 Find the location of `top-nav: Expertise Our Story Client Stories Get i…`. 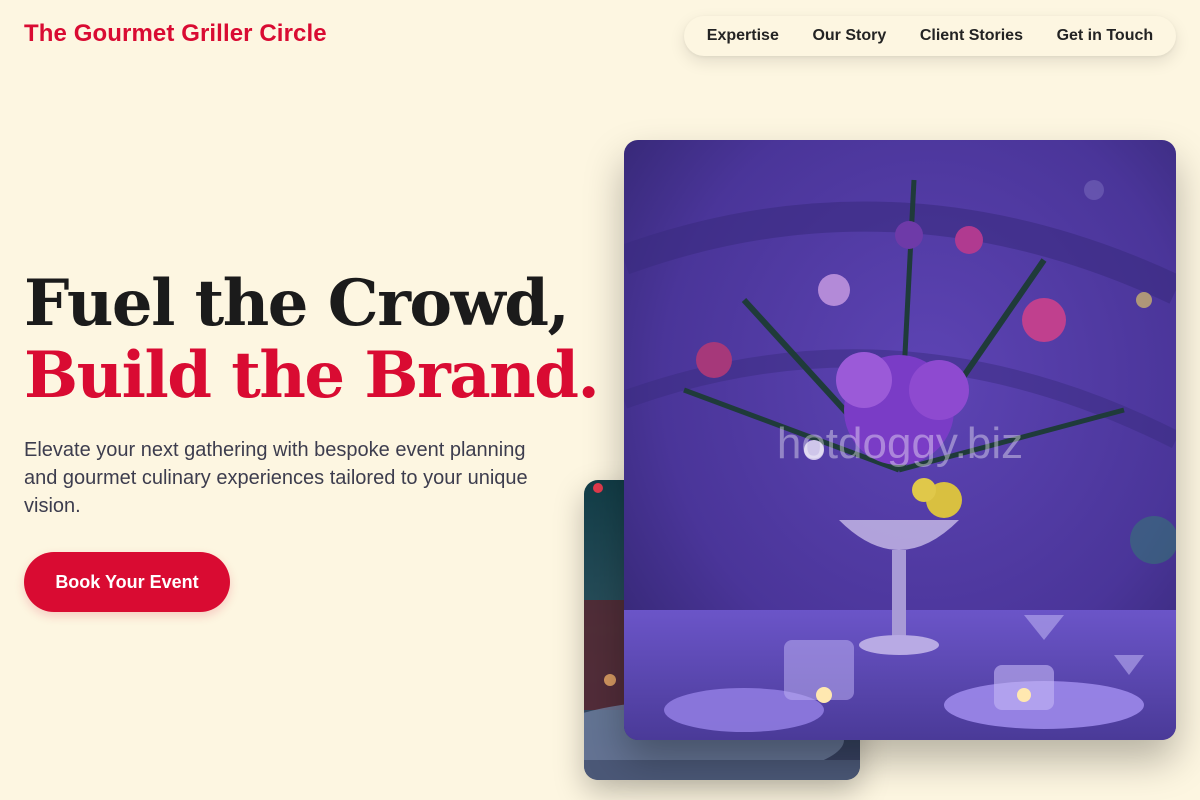

top-nav: Expertise Our Story Client Stories Get i… is located at coordinates (930, 36).